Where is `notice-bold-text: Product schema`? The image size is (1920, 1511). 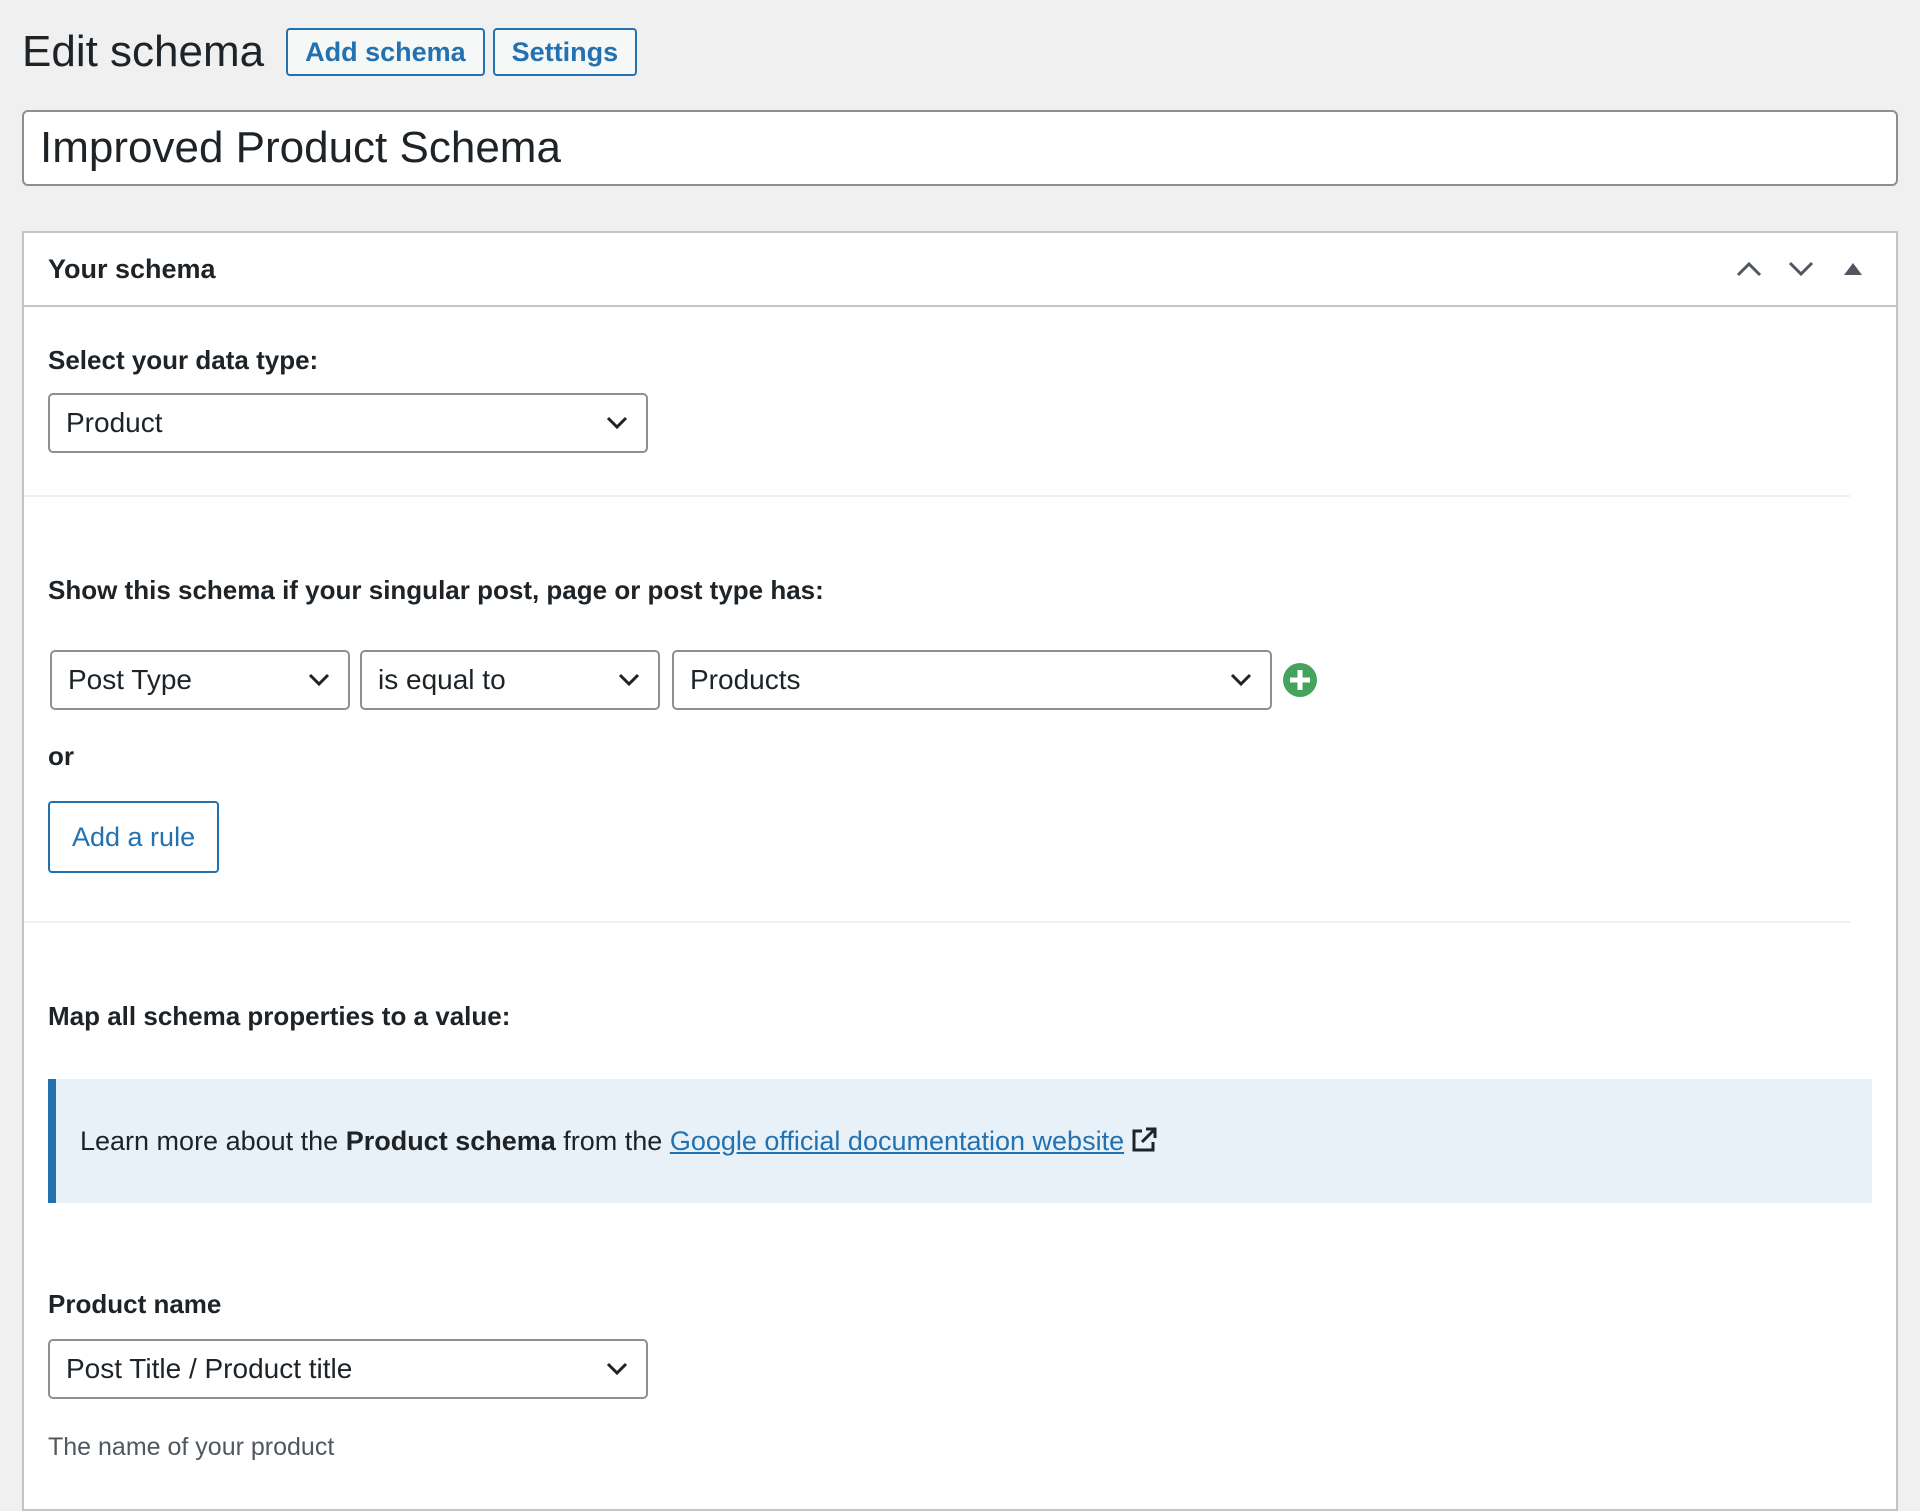 notice-bold-text: Product schema is located at coordinates (450, 1140).